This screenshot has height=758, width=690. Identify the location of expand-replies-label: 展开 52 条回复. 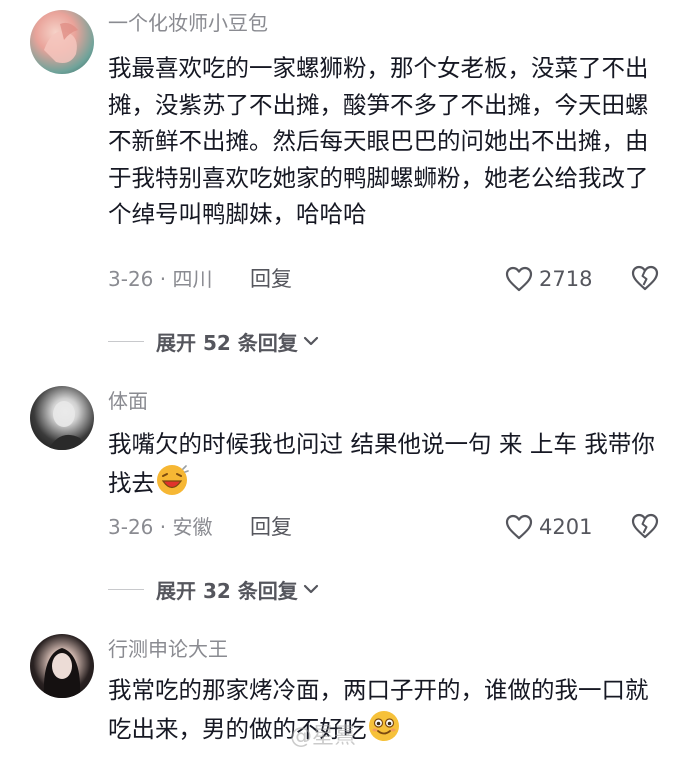
(227, 342).